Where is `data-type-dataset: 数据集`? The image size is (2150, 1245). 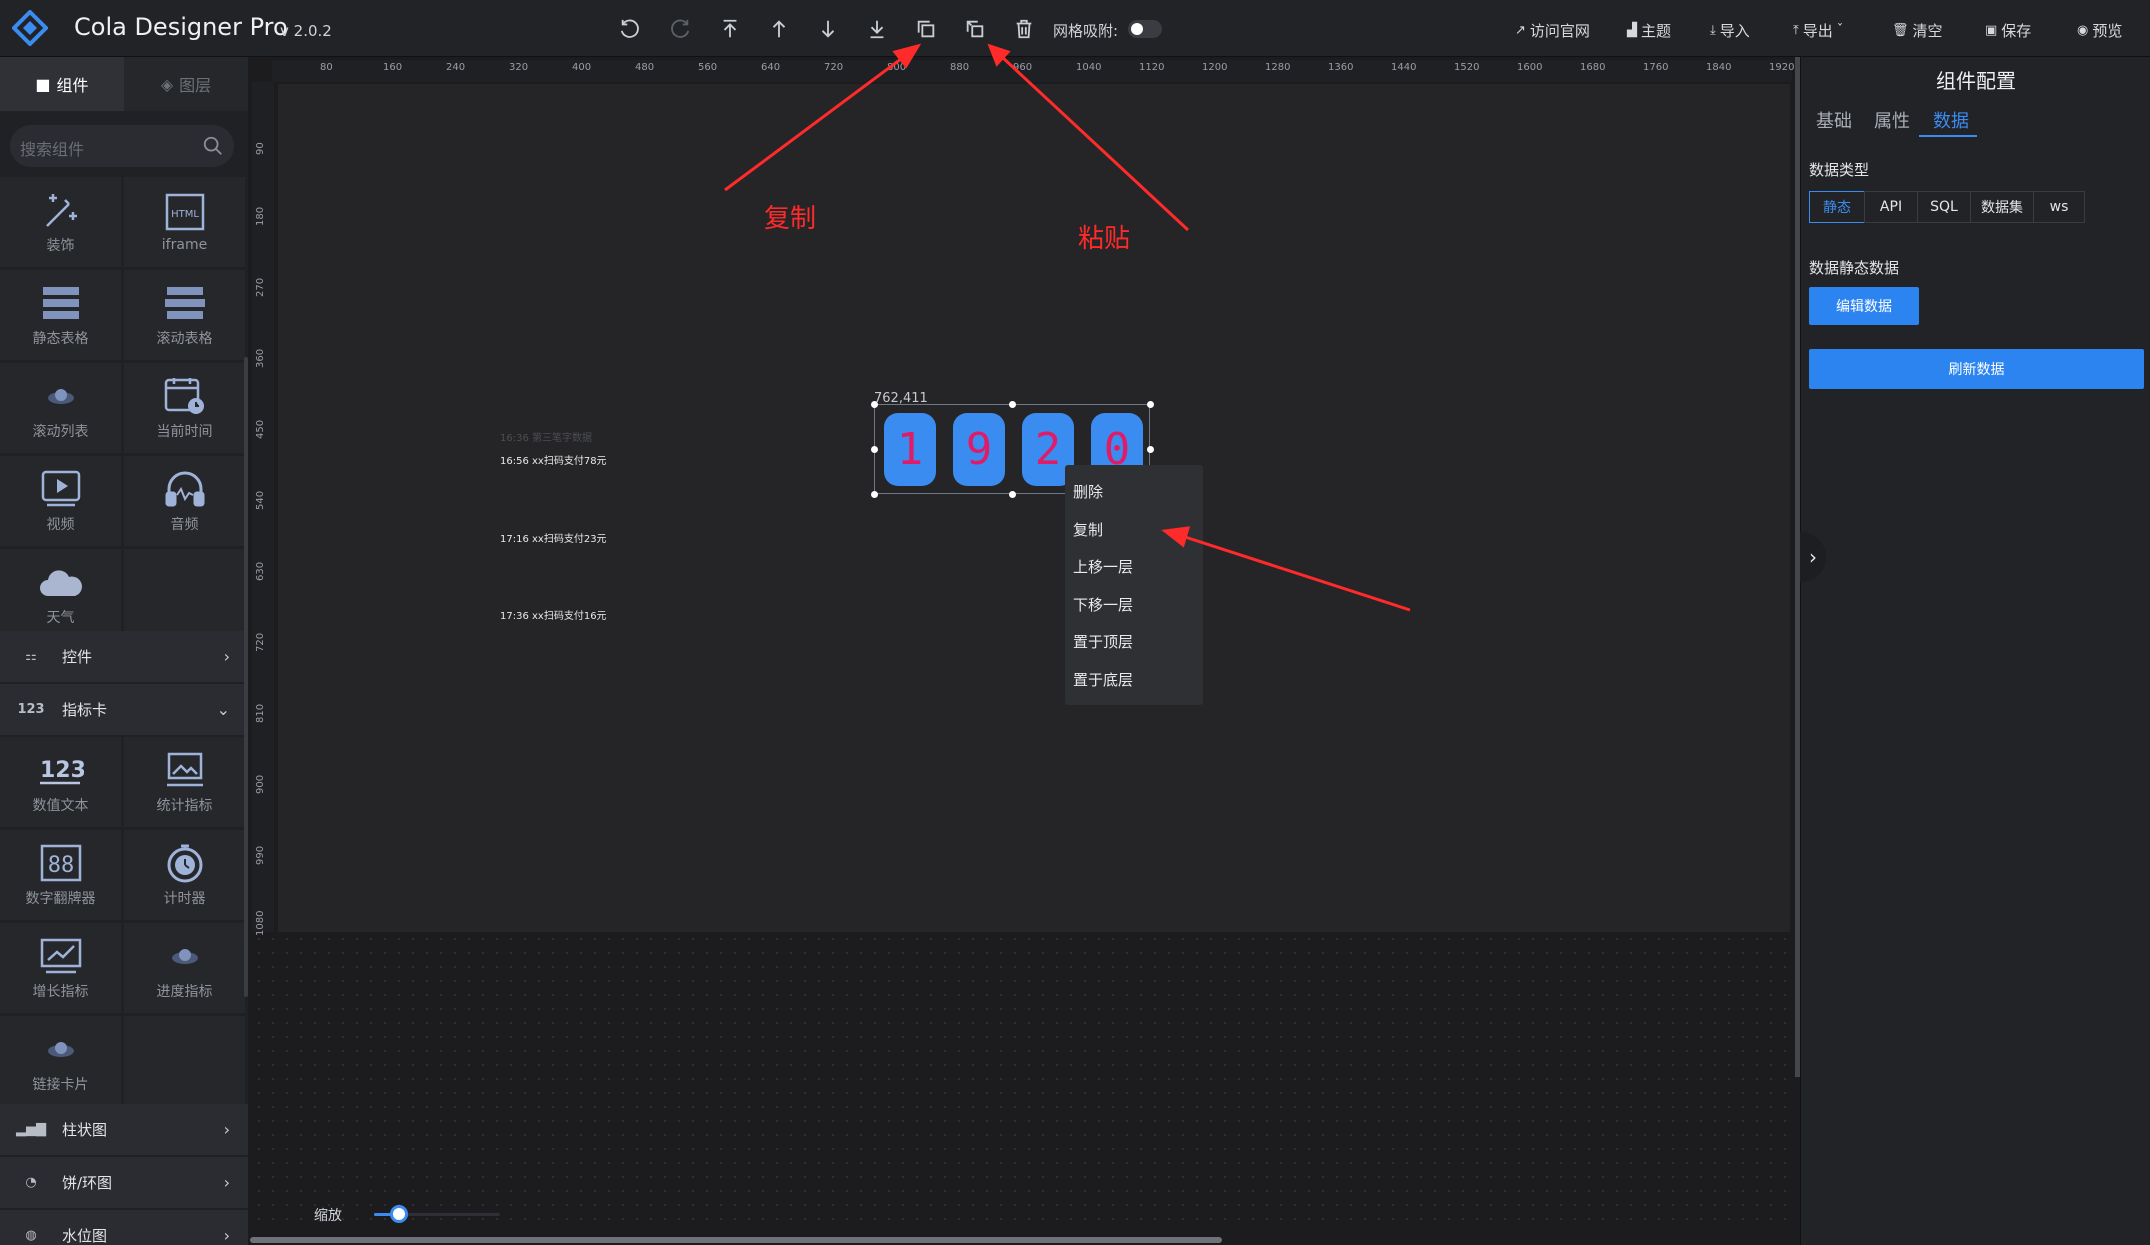
data-type-dataset: 数据集 is located at coordinates (2002, 207).